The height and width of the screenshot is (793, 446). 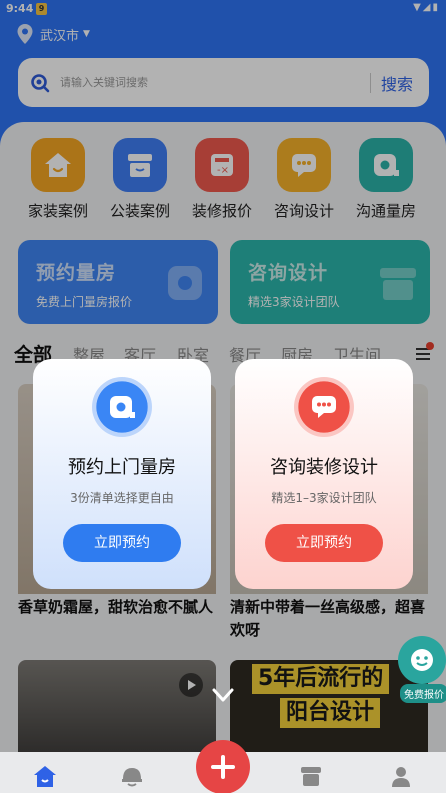 What do you see at coordinates (311, 776) in the screenshot?
I see `store-icon` at bounding box center [311, 776].